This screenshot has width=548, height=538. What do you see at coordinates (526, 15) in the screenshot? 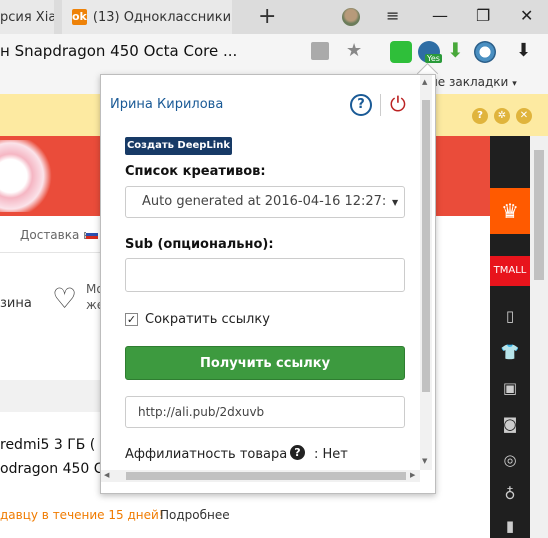
I see `close-window-button: ✕` at bounding box center [526, 15].